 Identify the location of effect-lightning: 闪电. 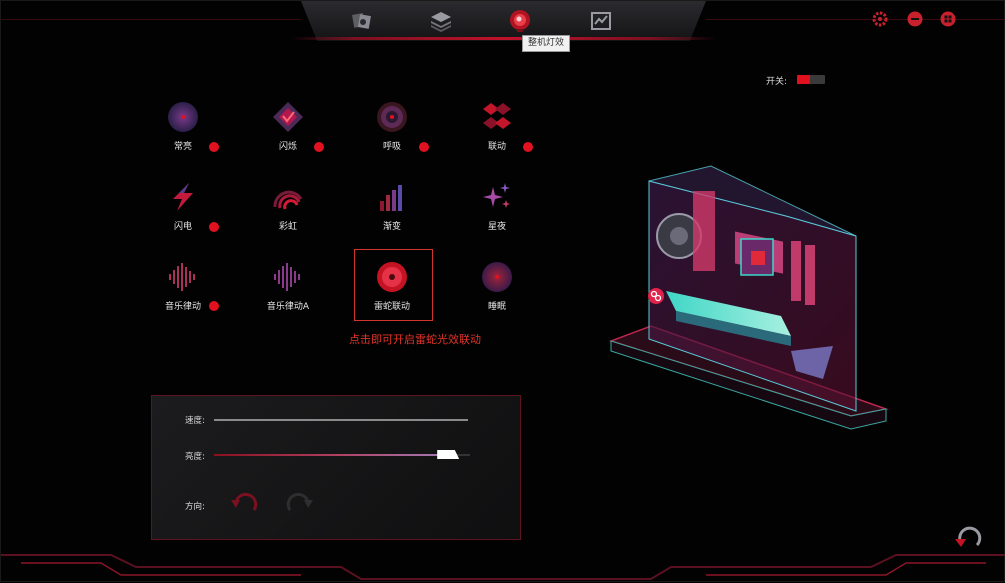
(183, 211).